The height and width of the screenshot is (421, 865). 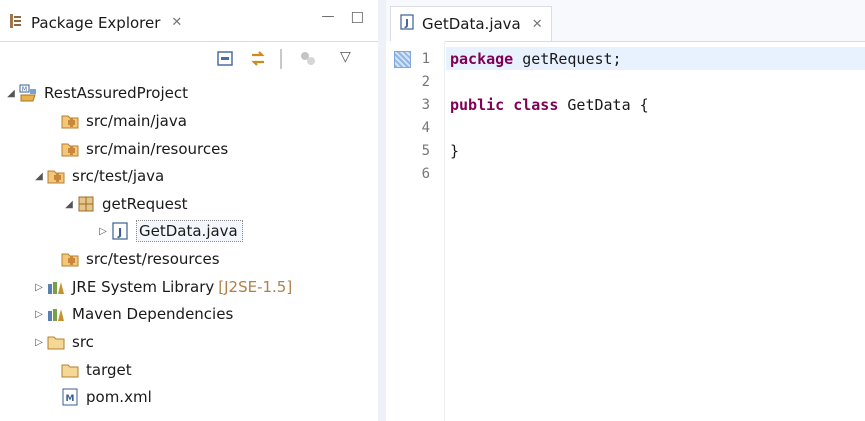 I want to click on tab-label: GetData.java, so click(x=471, y=24).